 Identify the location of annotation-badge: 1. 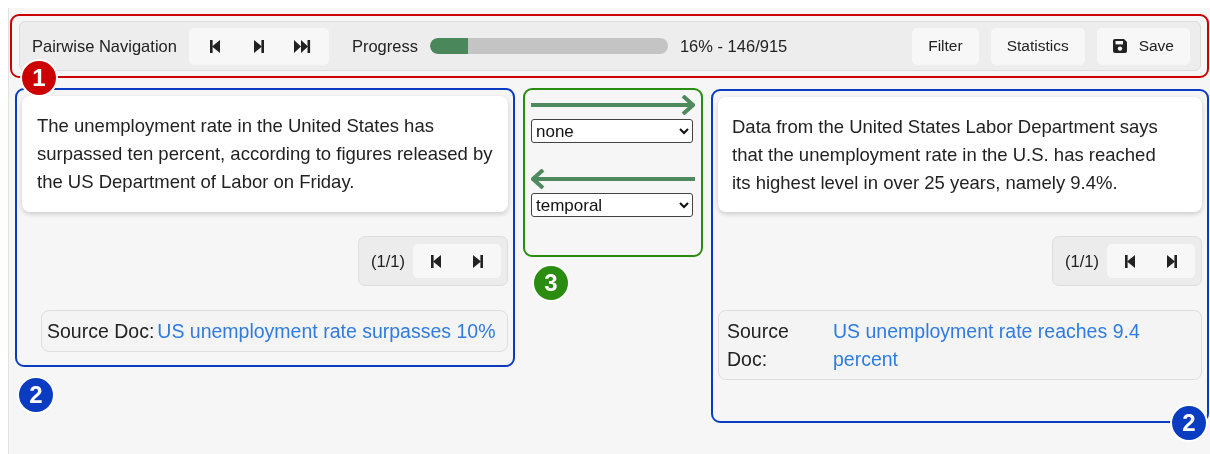
(39, 78).